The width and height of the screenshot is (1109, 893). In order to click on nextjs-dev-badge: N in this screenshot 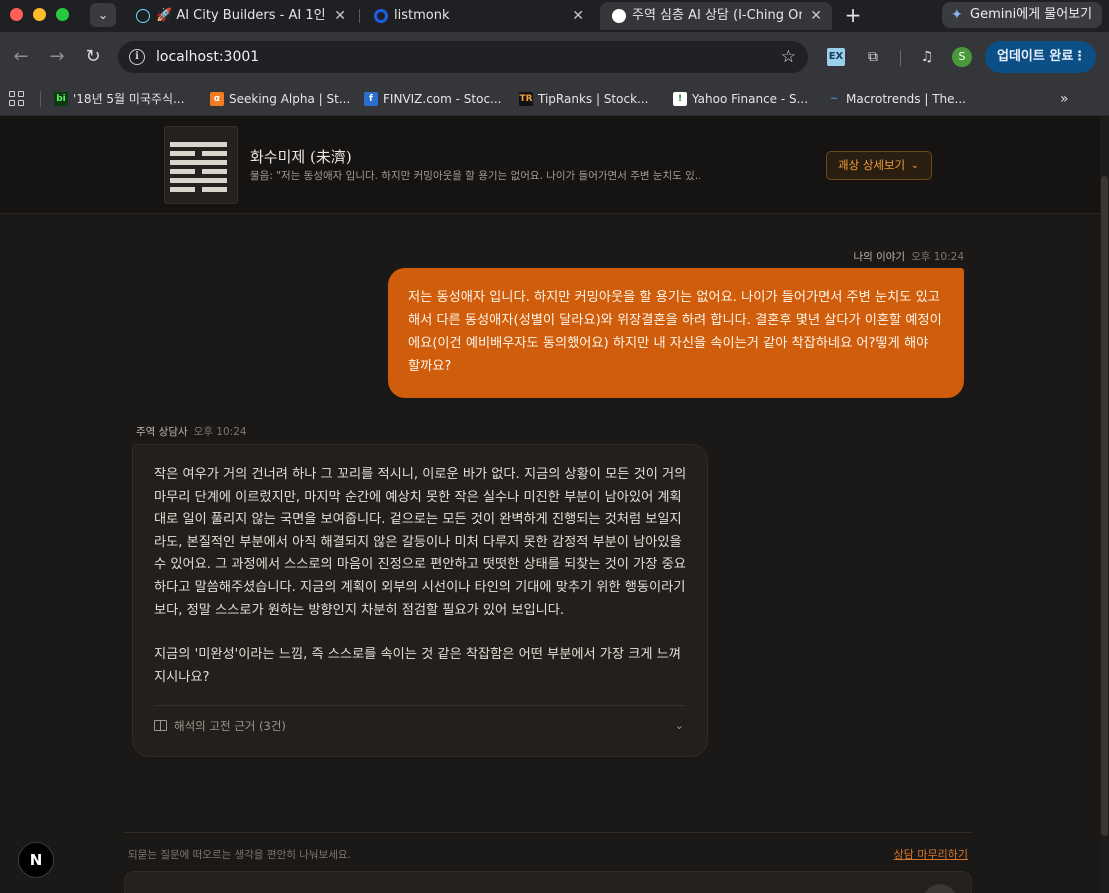, I will do `click(36, 860)`.